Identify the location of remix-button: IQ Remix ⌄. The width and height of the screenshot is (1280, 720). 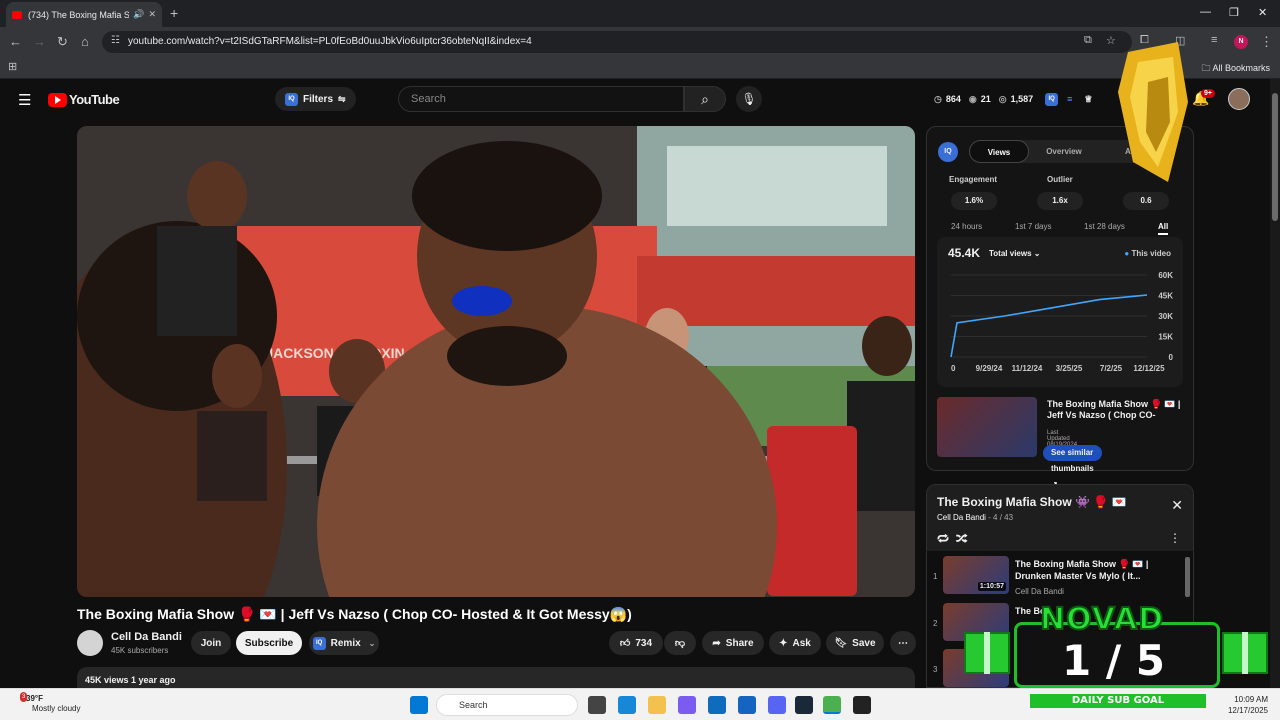
(344, 643).